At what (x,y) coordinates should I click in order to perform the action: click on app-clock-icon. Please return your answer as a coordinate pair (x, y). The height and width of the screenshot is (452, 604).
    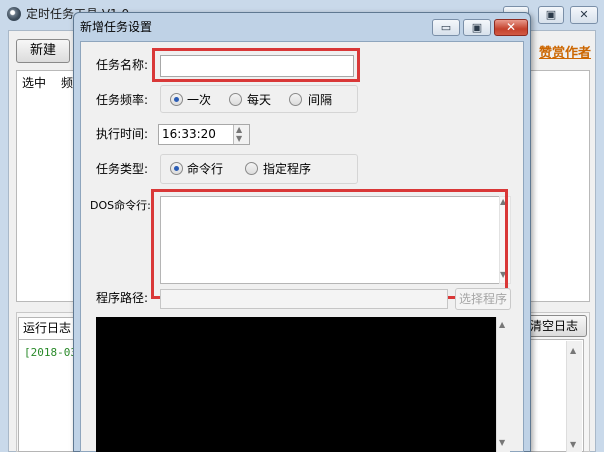
    Looking at the image, I should click on (14, 14).